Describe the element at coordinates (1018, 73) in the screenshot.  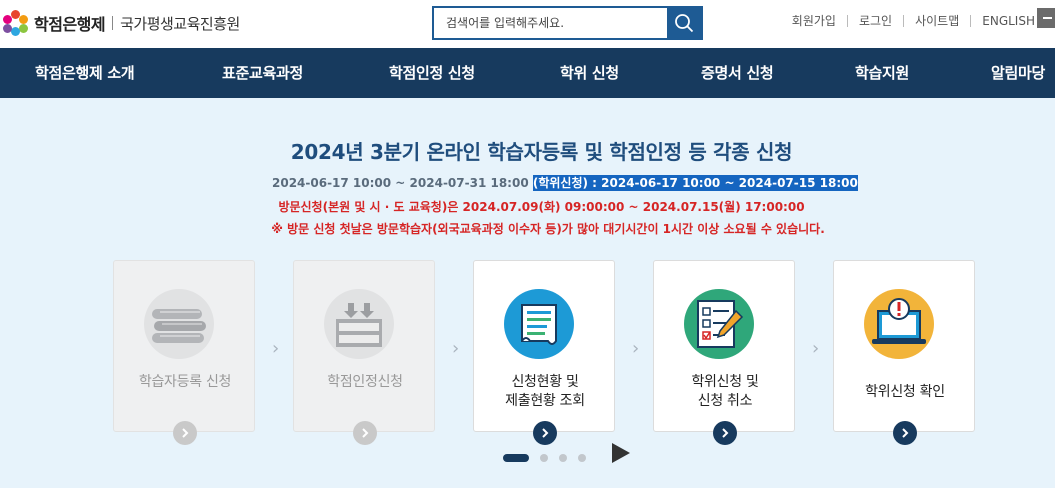
I see `nav-item-notice: 알림마당` at that location.